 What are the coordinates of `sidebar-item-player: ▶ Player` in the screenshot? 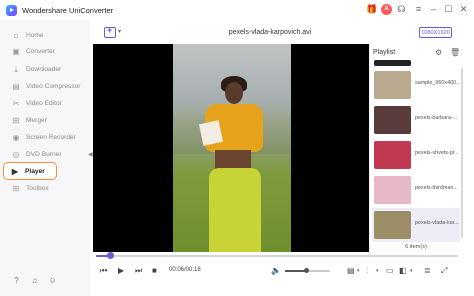 It's located at (30, 171).